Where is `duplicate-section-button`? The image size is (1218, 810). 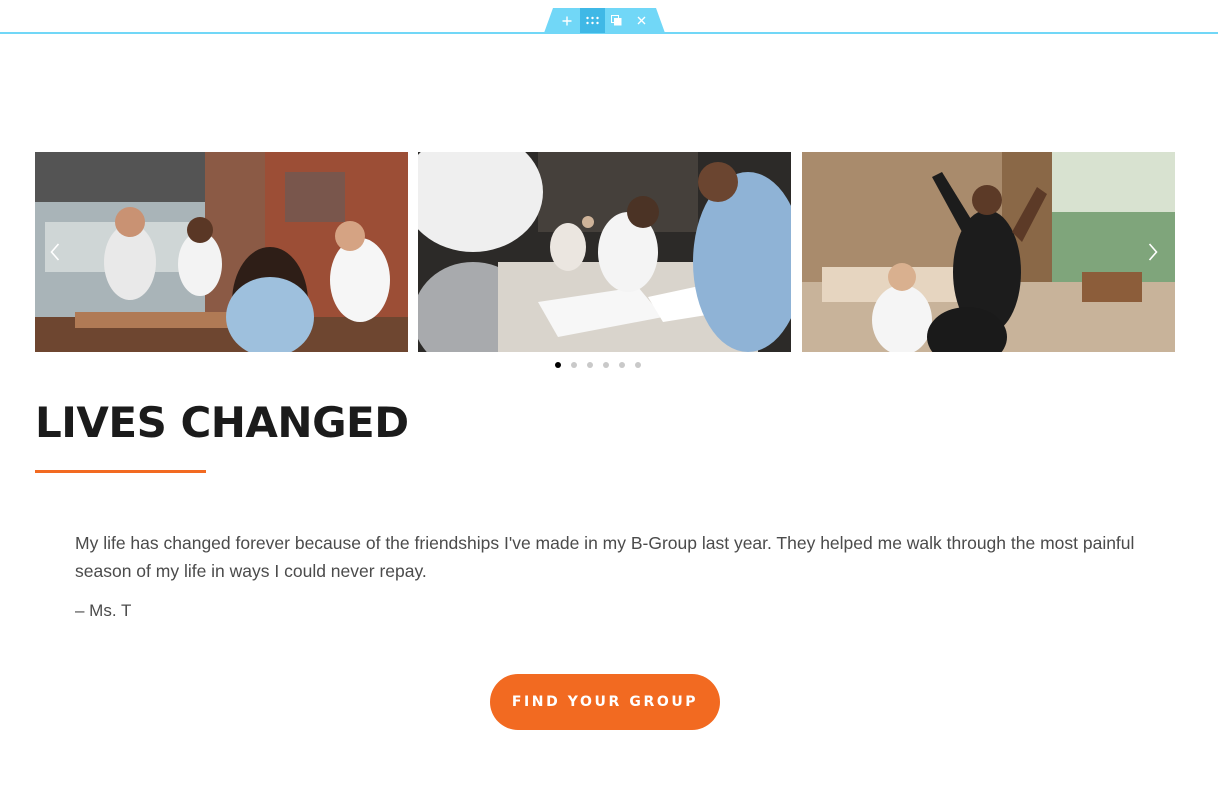 duplicate-section-button is located at coordinates (617, 20).